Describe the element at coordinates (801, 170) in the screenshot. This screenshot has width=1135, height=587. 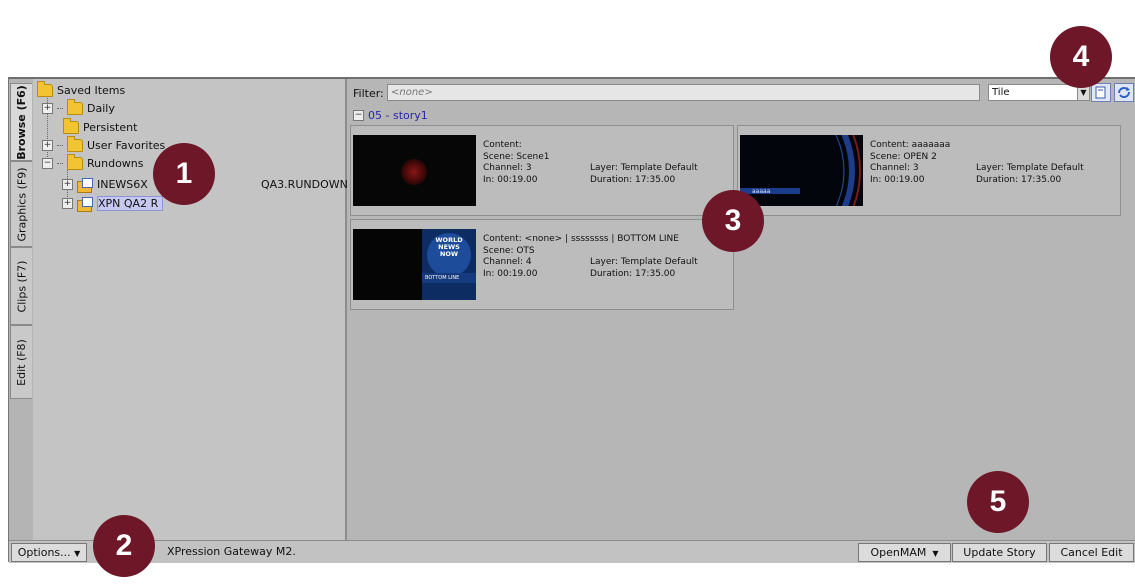
I see `item-thumbnail: aaaaa` at that location.